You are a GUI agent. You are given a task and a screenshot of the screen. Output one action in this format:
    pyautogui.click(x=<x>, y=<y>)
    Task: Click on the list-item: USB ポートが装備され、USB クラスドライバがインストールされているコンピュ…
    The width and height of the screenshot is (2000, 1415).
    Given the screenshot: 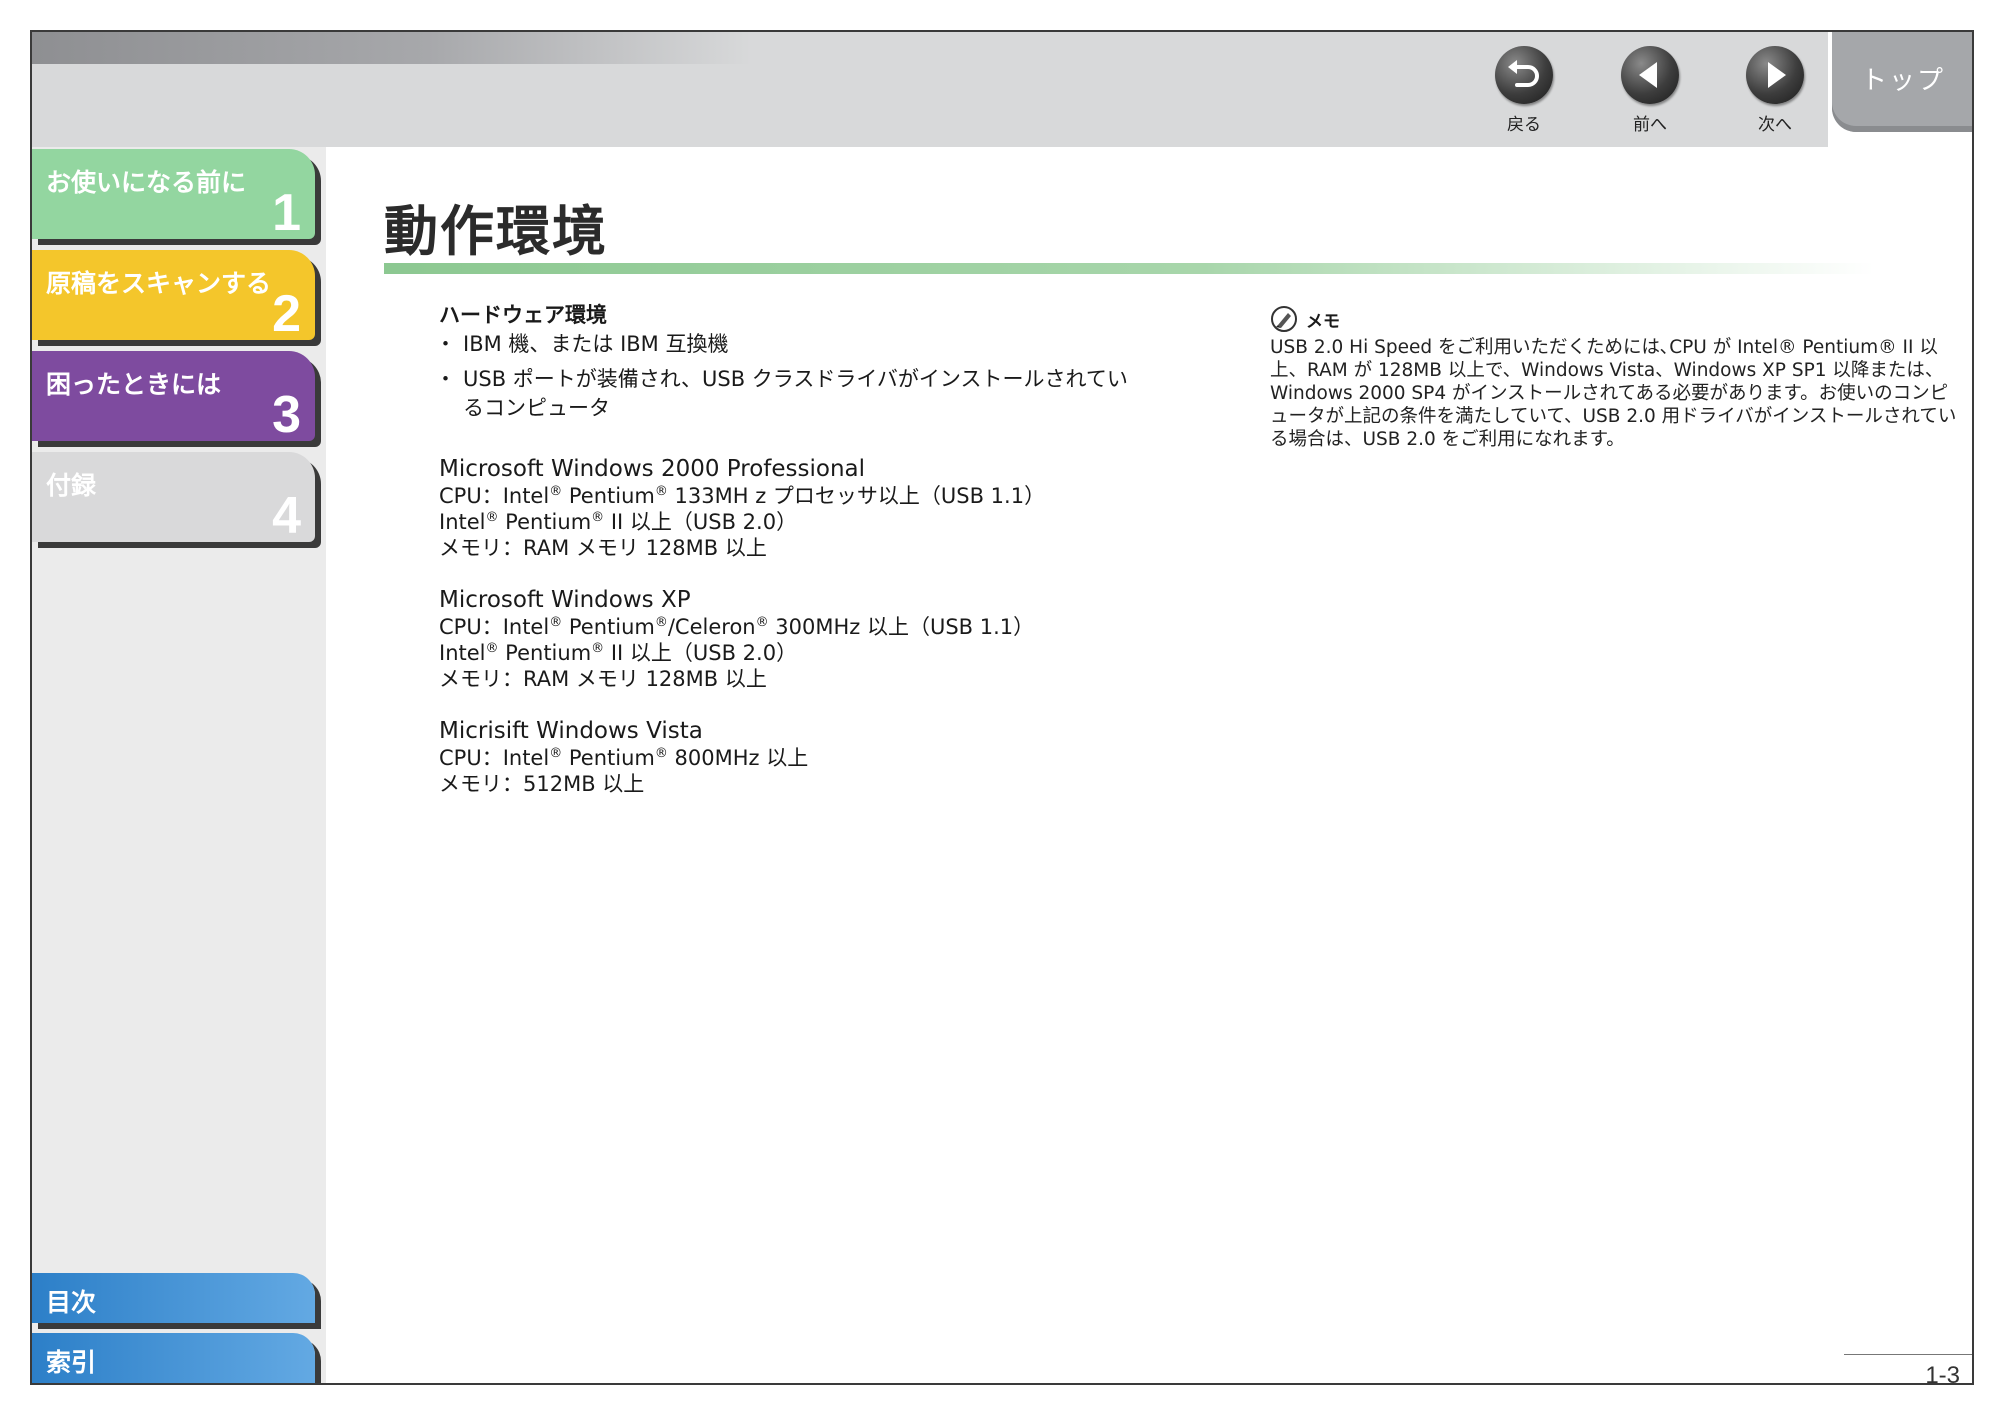 What is the action you would take?
    pyautogui.click(x=787, y=394)
    